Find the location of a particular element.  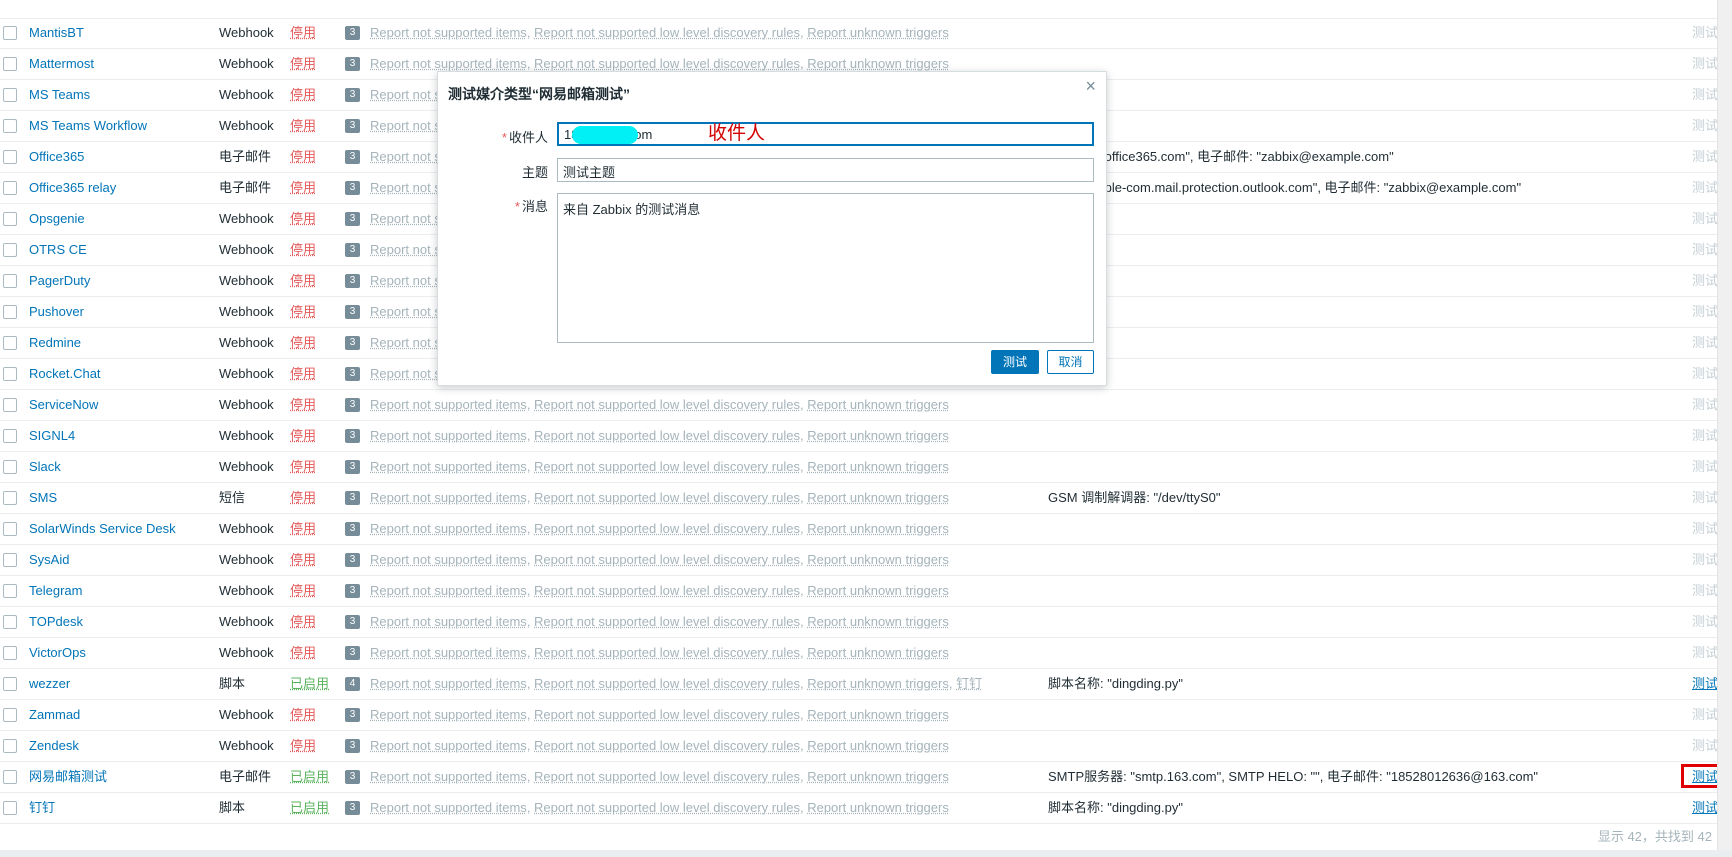

media-type-name-link: Zammad is located at coordinates (54, 715).